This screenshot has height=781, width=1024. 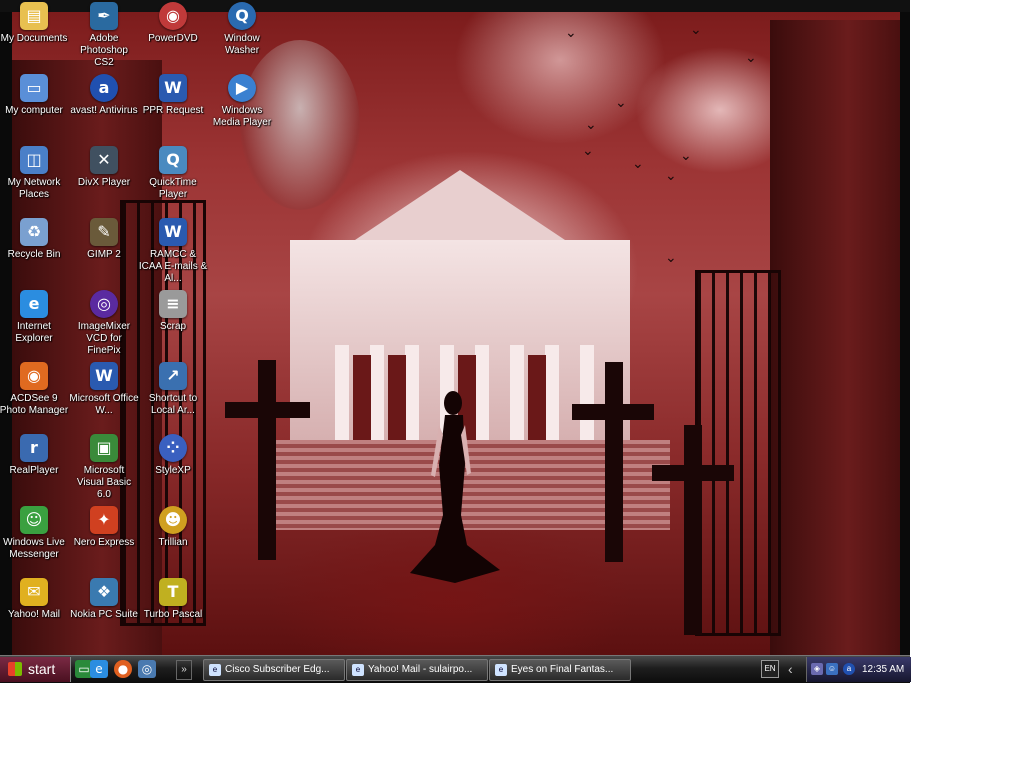 I want to click on acdsee-icon: ◉, so click(x=34, y=376).